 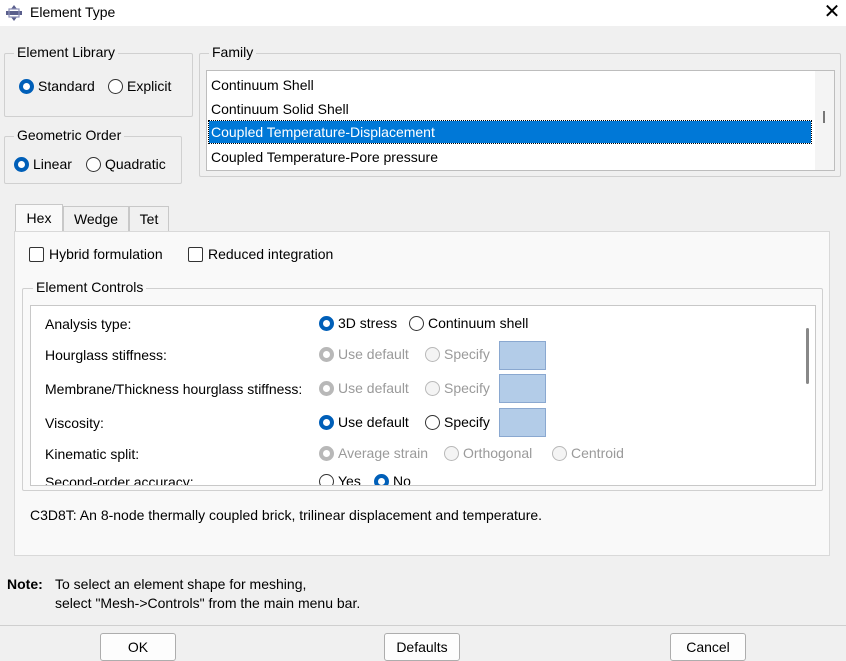 I want to click on note-label: Note:, so click(x=25, y=584).